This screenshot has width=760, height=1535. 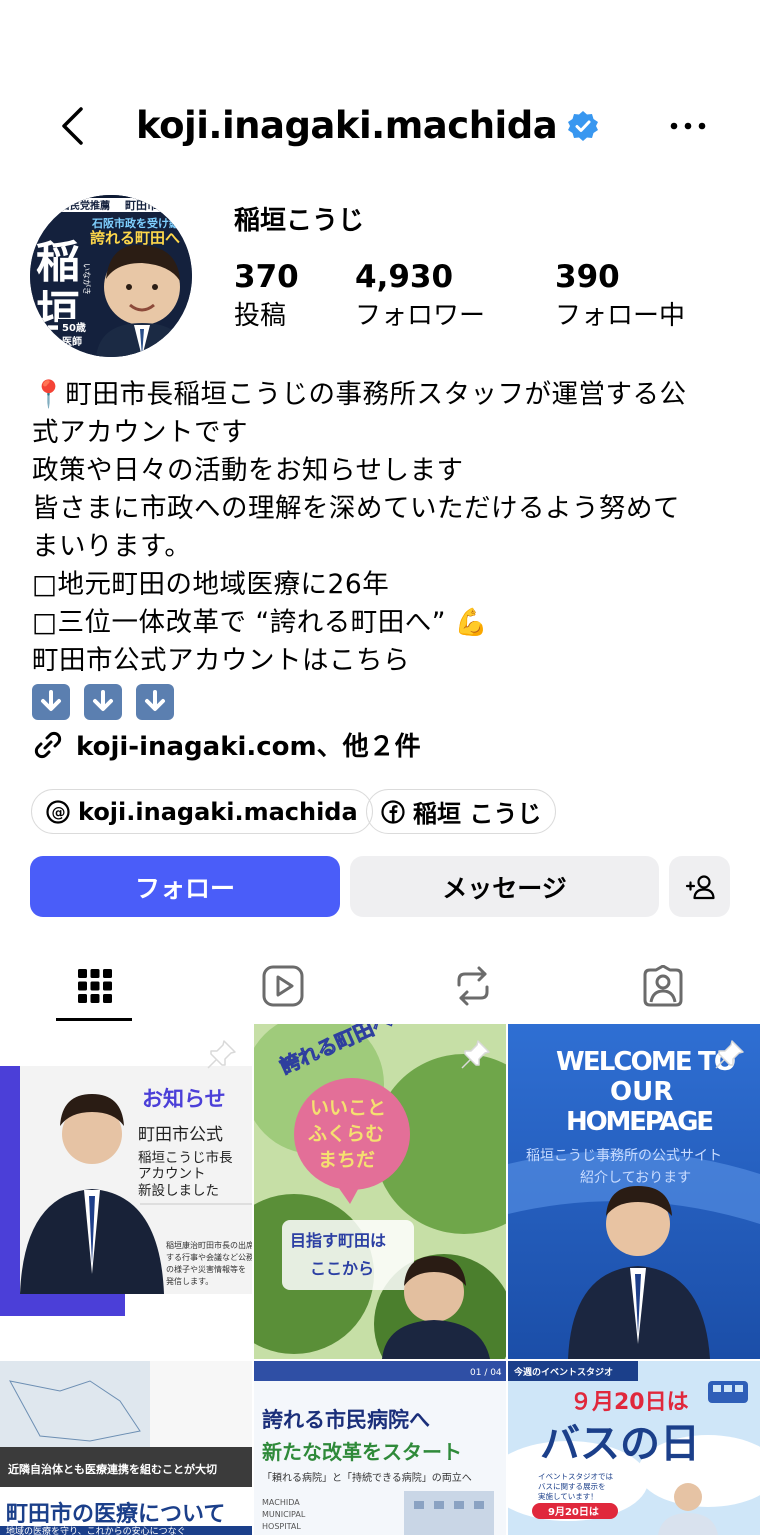 What do you see at coordinates (420, 316) in the screenshot?
I see `stat-followers-label: フォロワー` at bounding box center [420, 316].